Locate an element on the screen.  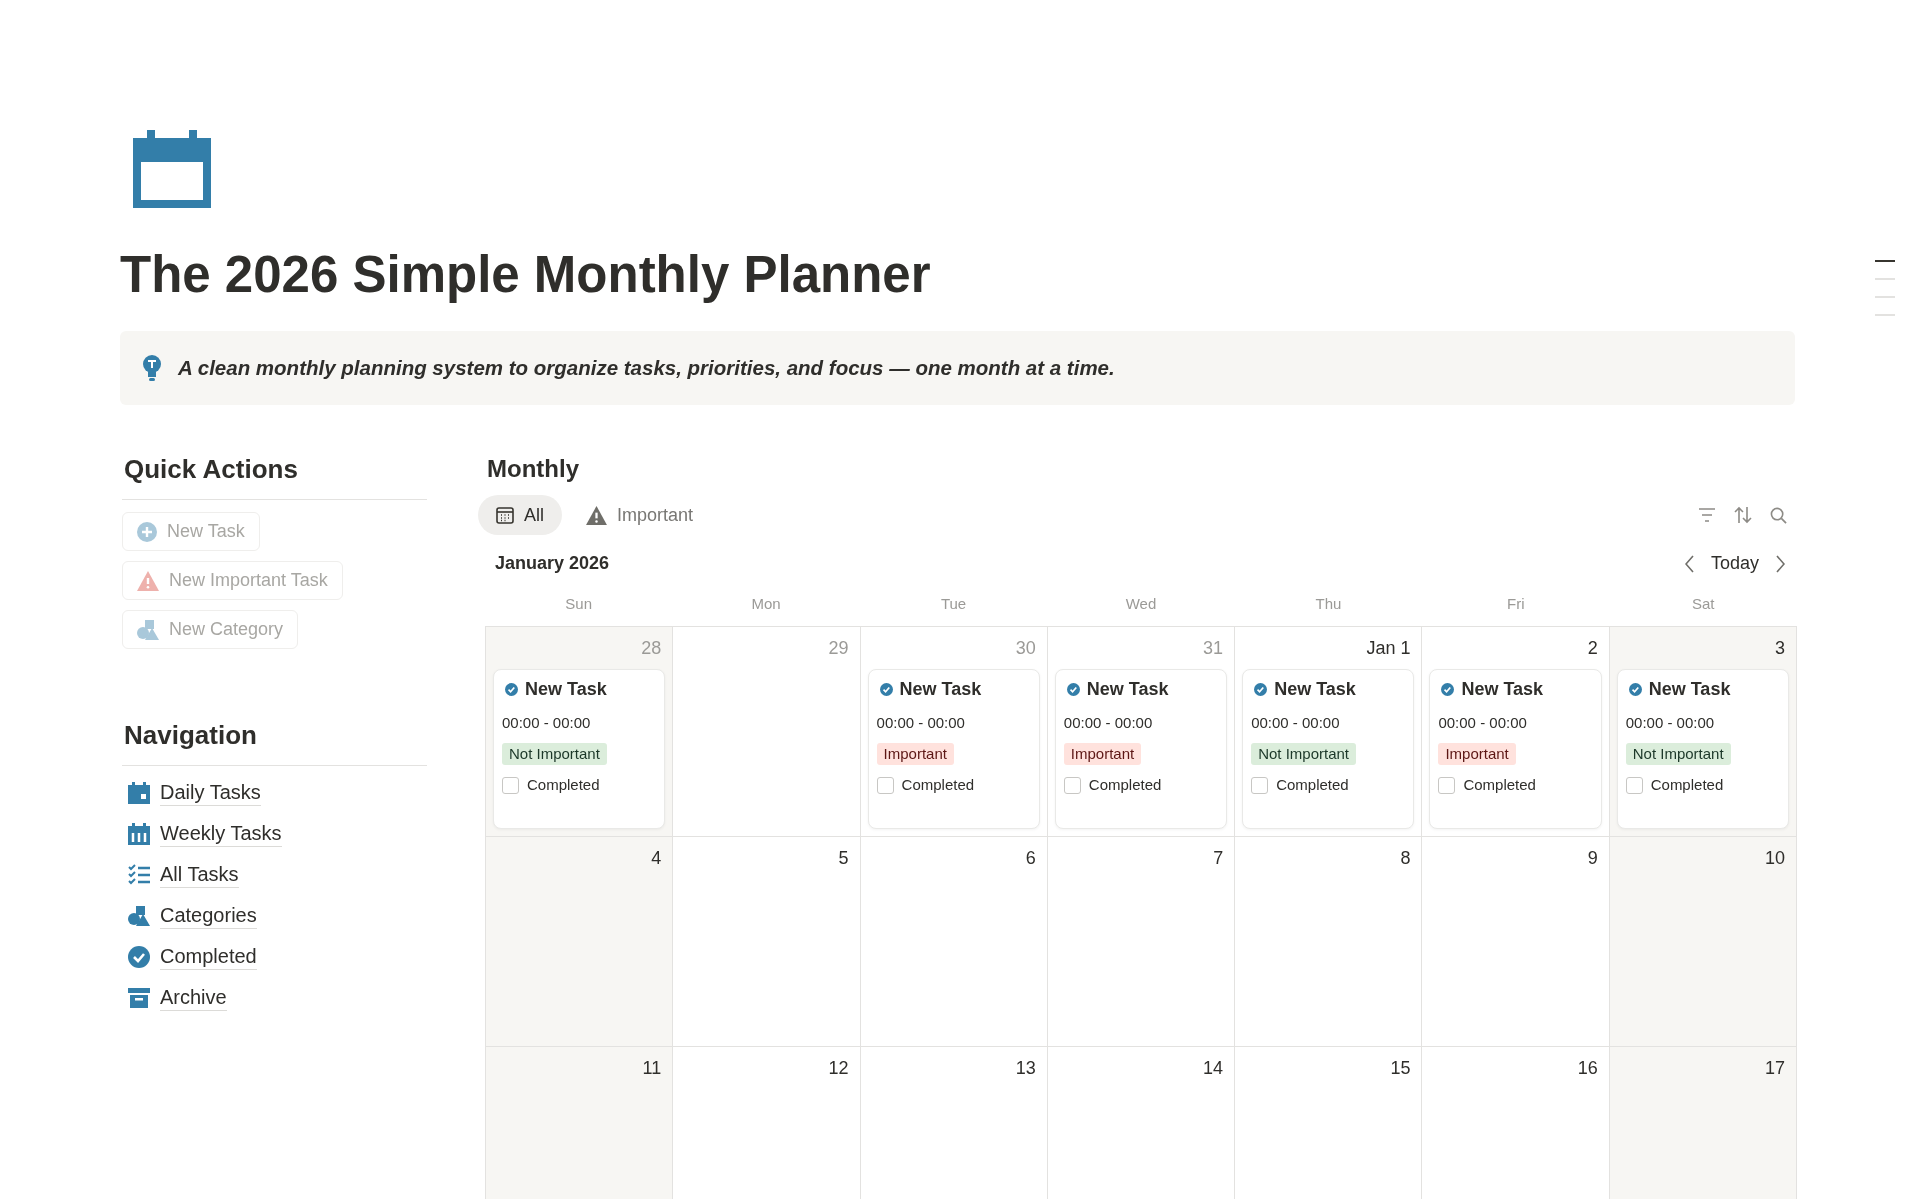
day-cell: 10 is located at coordinates (1703, 942).